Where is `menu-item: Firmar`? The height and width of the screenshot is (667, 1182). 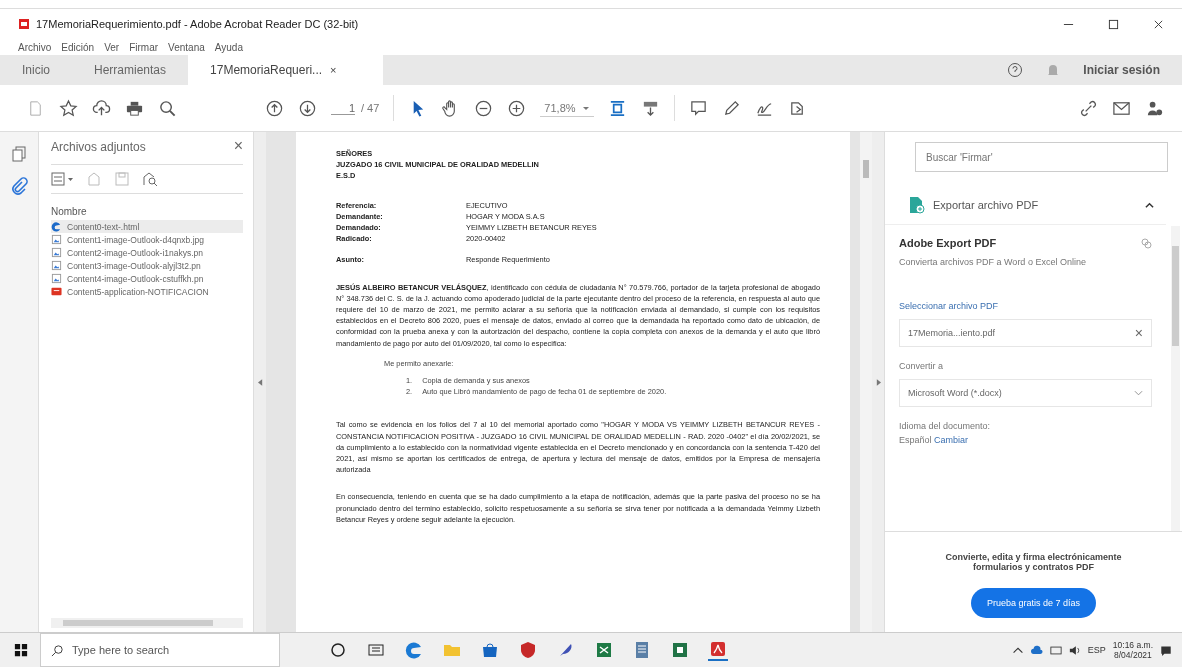 menu-item: Firmar is located at coordinates (144, 47).